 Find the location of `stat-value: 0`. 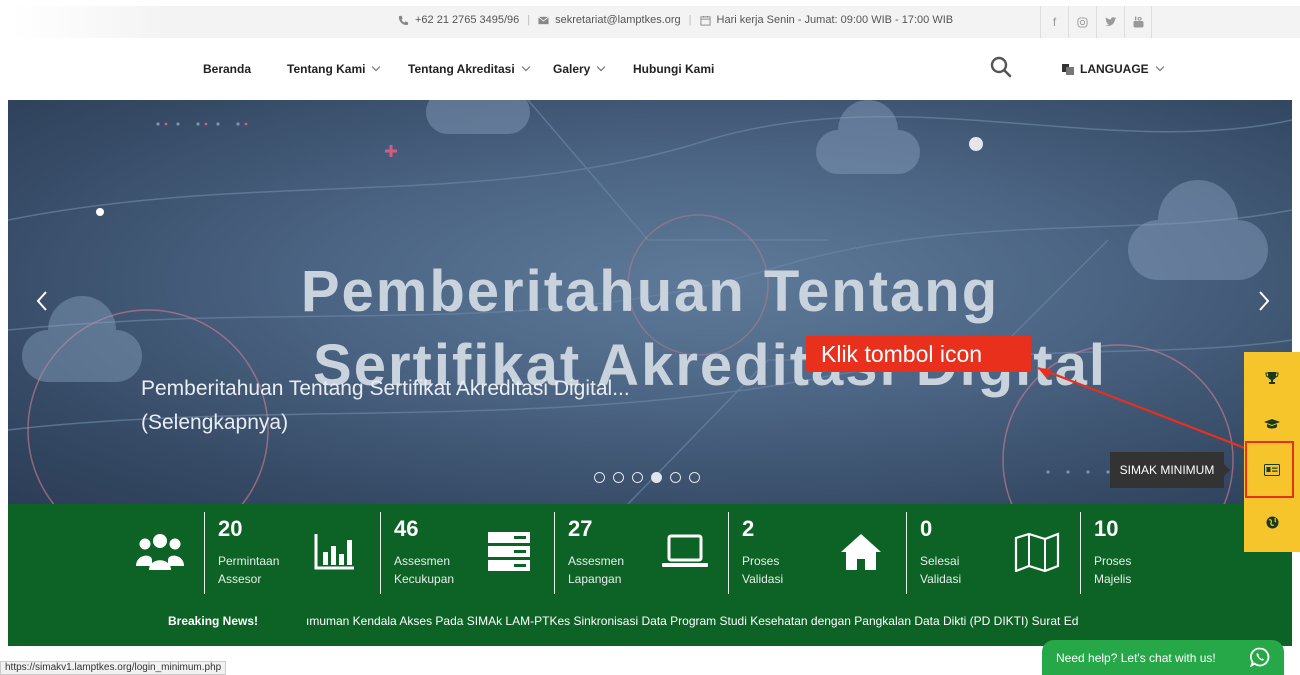

stat-value: 0 is located at coordinates (926, 528).